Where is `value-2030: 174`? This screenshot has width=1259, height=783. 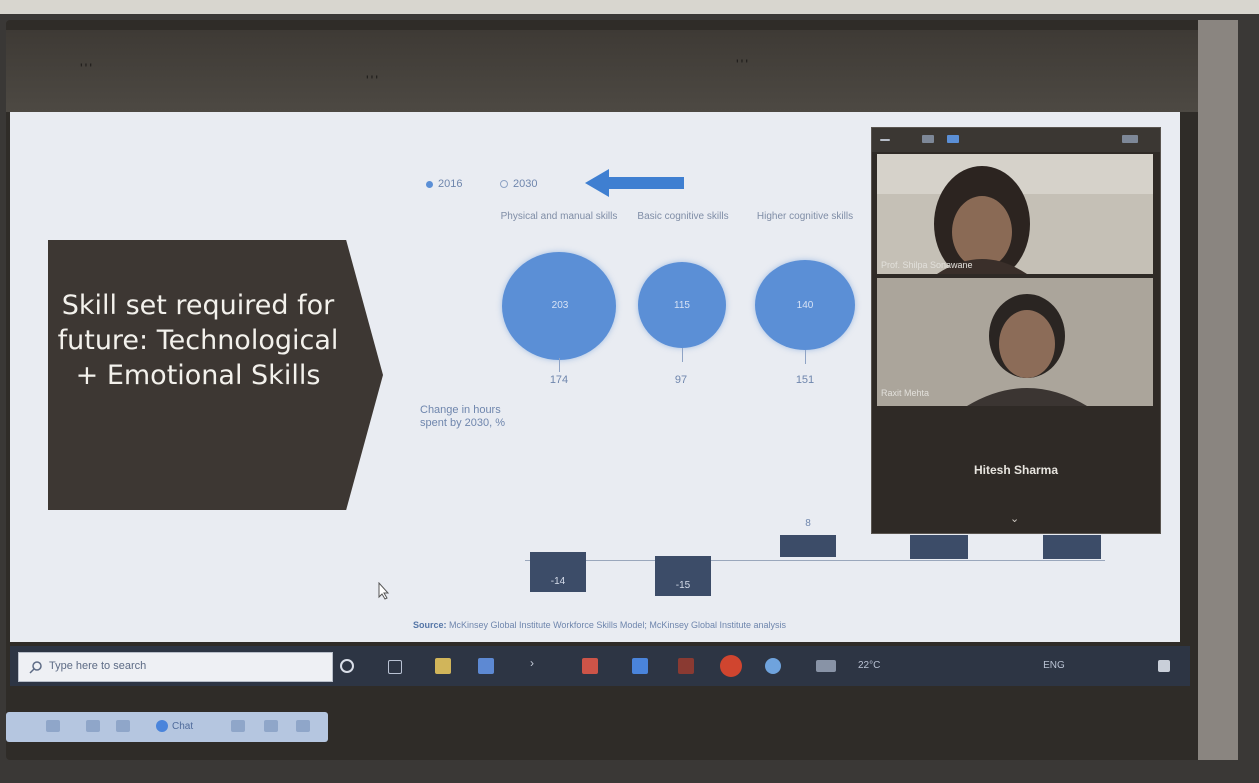 value-2030: 174 is located at coordinates (559, 380).